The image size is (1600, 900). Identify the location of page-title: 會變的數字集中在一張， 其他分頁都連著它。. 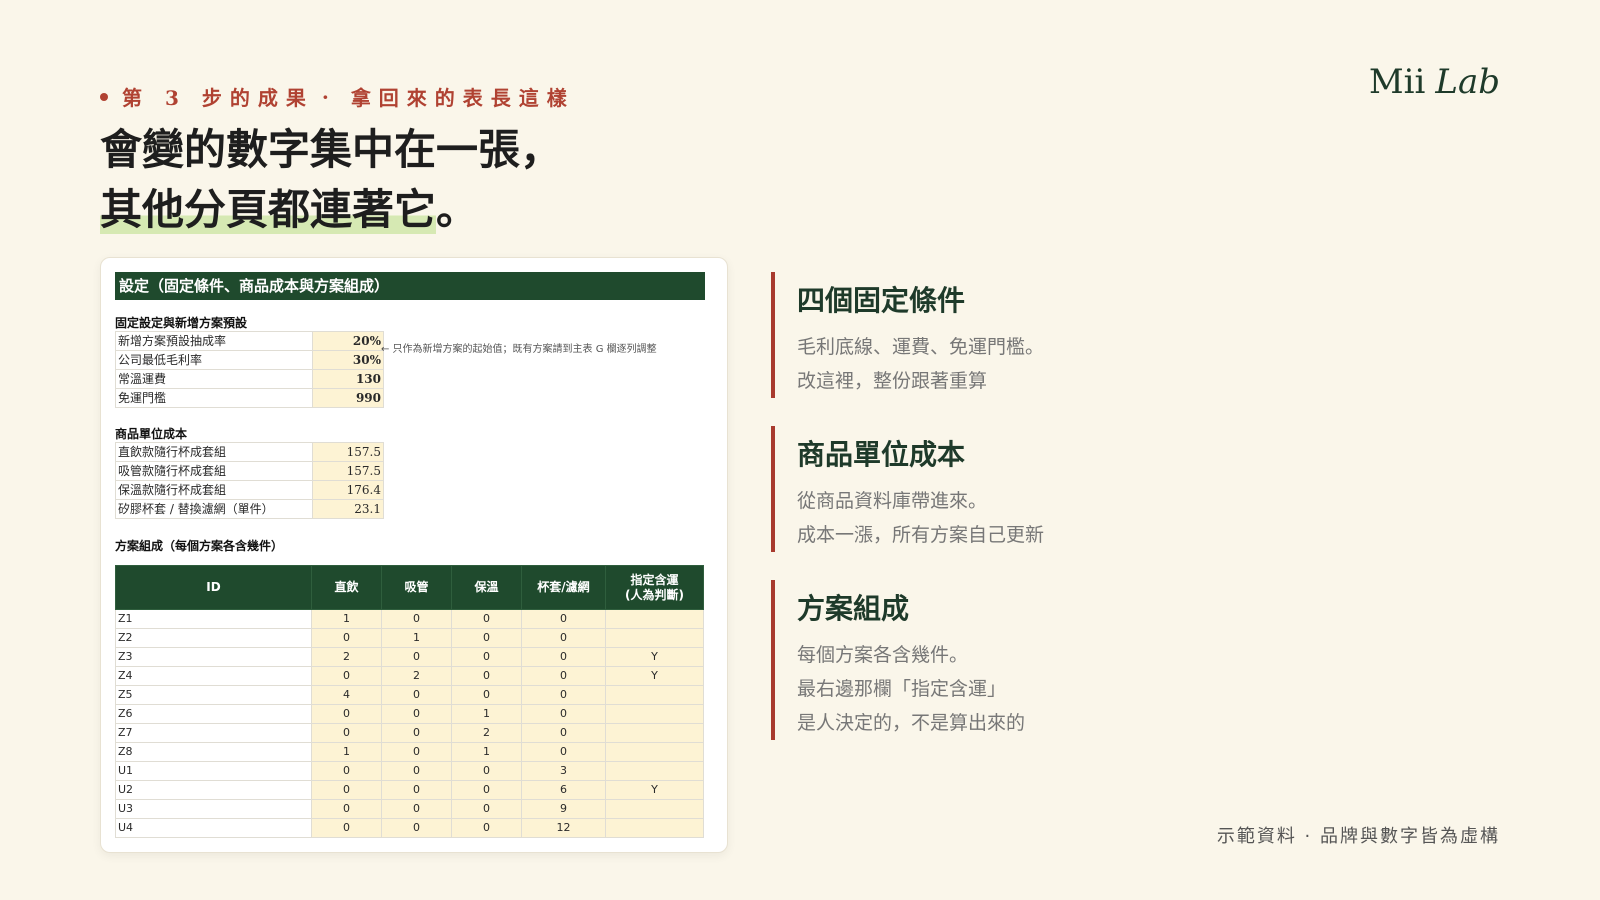
(331, 180).